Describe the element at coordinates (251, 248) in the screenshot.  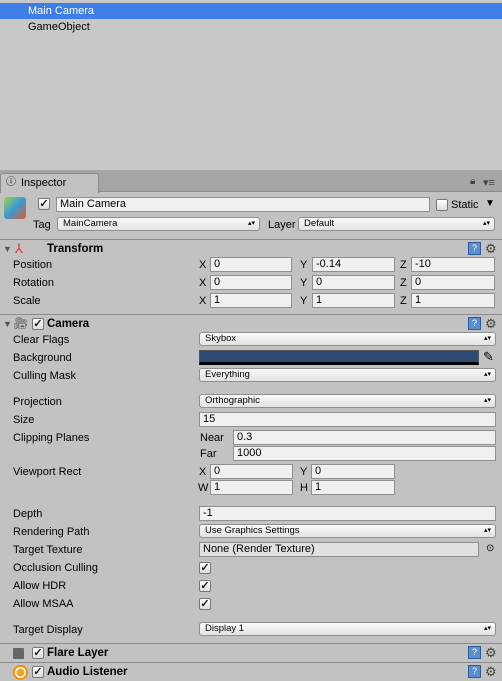
I see `transform-header: ▼ ⅄ Transform ? ⚙` at that location.